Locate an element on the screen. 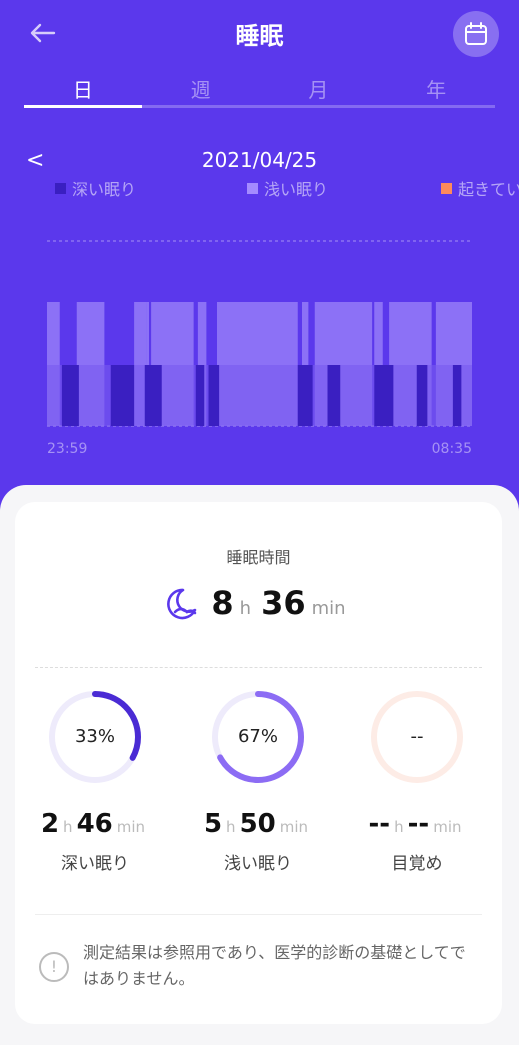  legend-swatch-deep is located at coordinates (60, 188).